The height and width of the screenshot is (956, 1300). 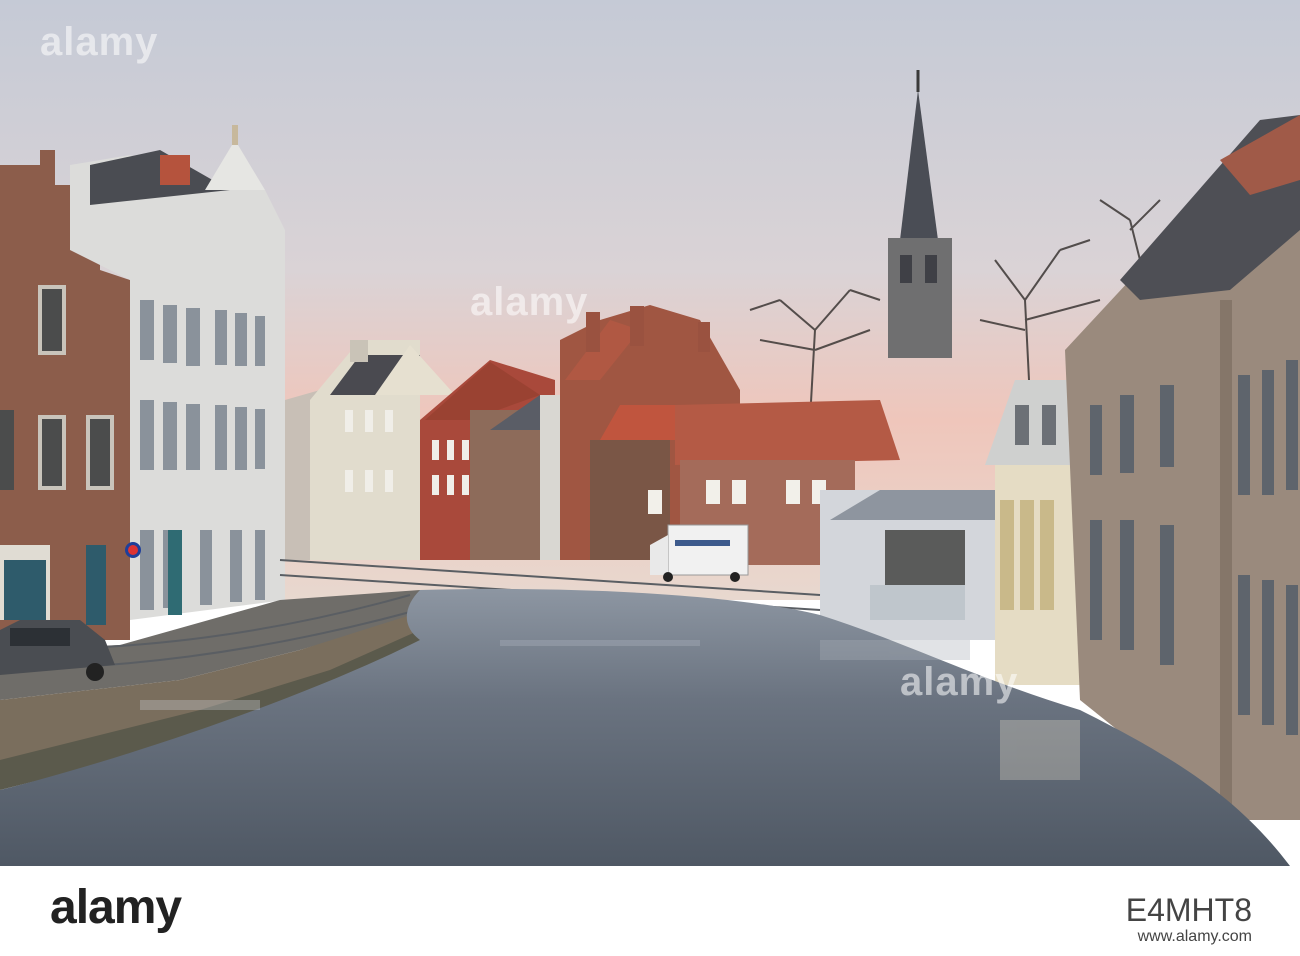 What do you see at coordinates (1032, 532) in the screenshot?
I see `right-cream-house` at bounding box center [1032, 532].